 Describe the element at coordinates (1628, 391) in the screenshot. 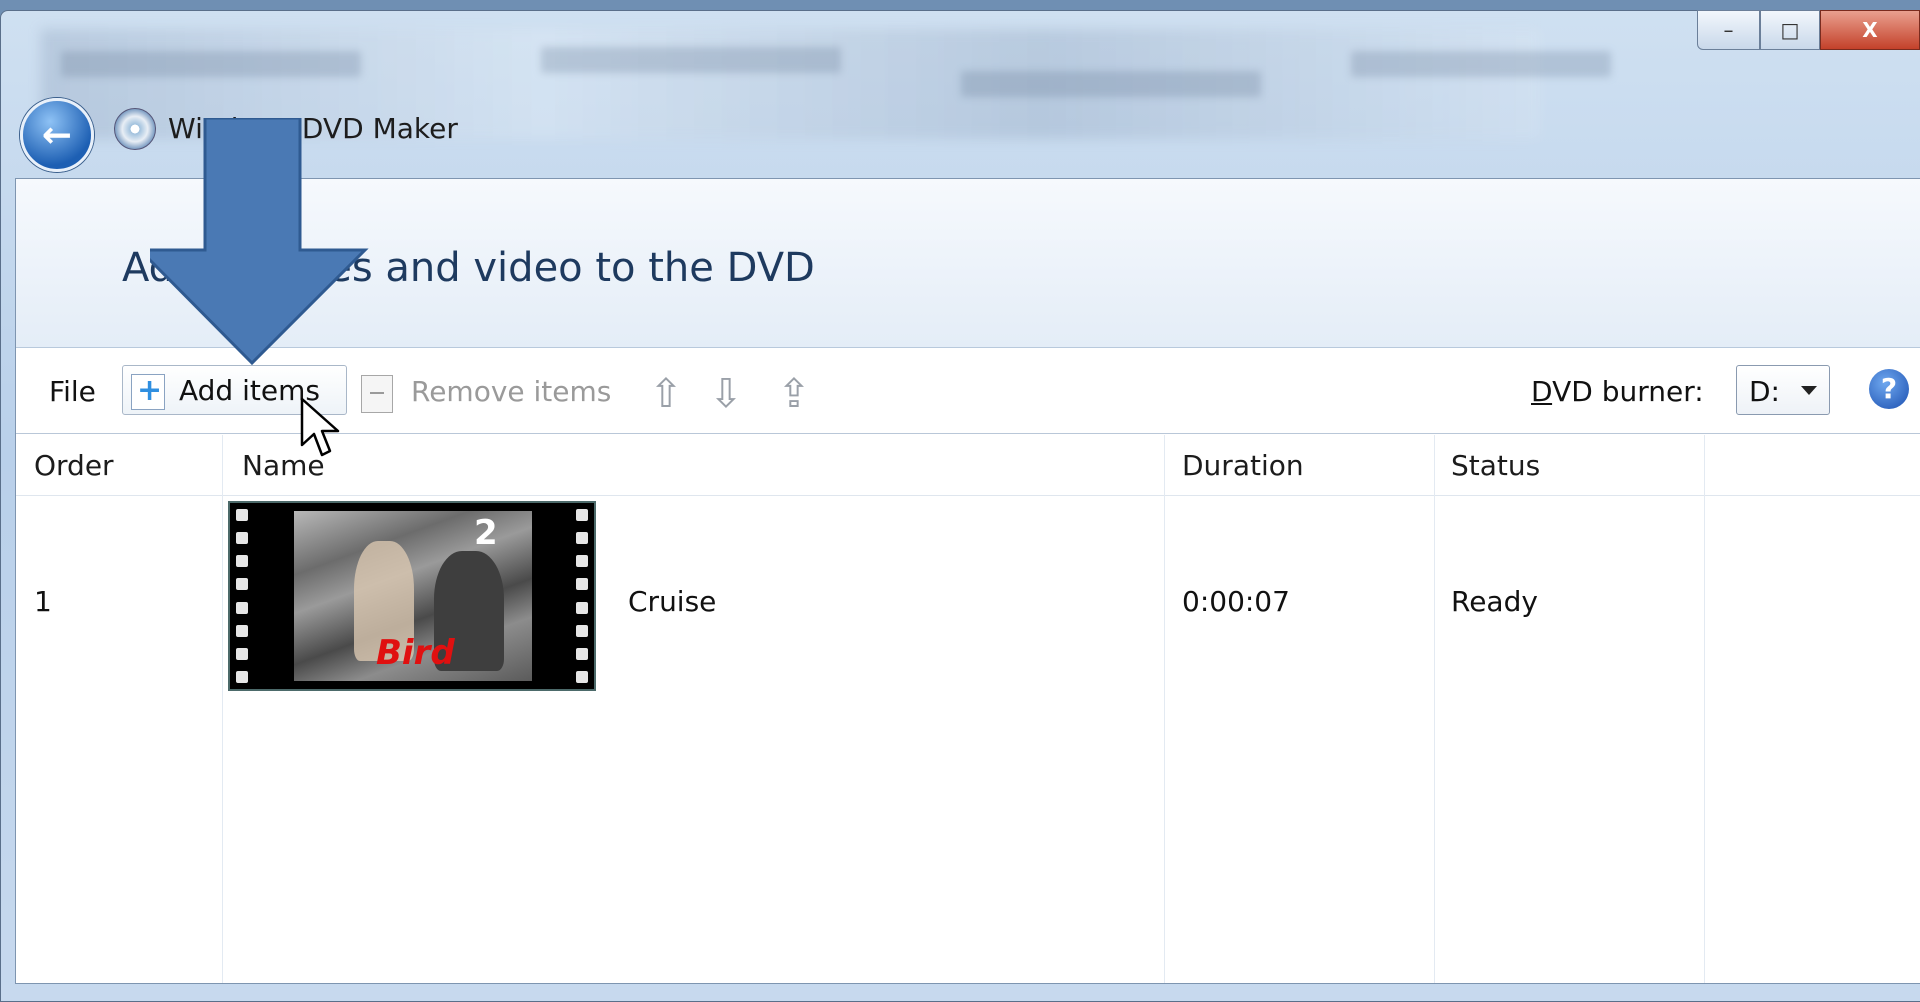

I see `dvd-burner-label-text: VD burner:` at that location.